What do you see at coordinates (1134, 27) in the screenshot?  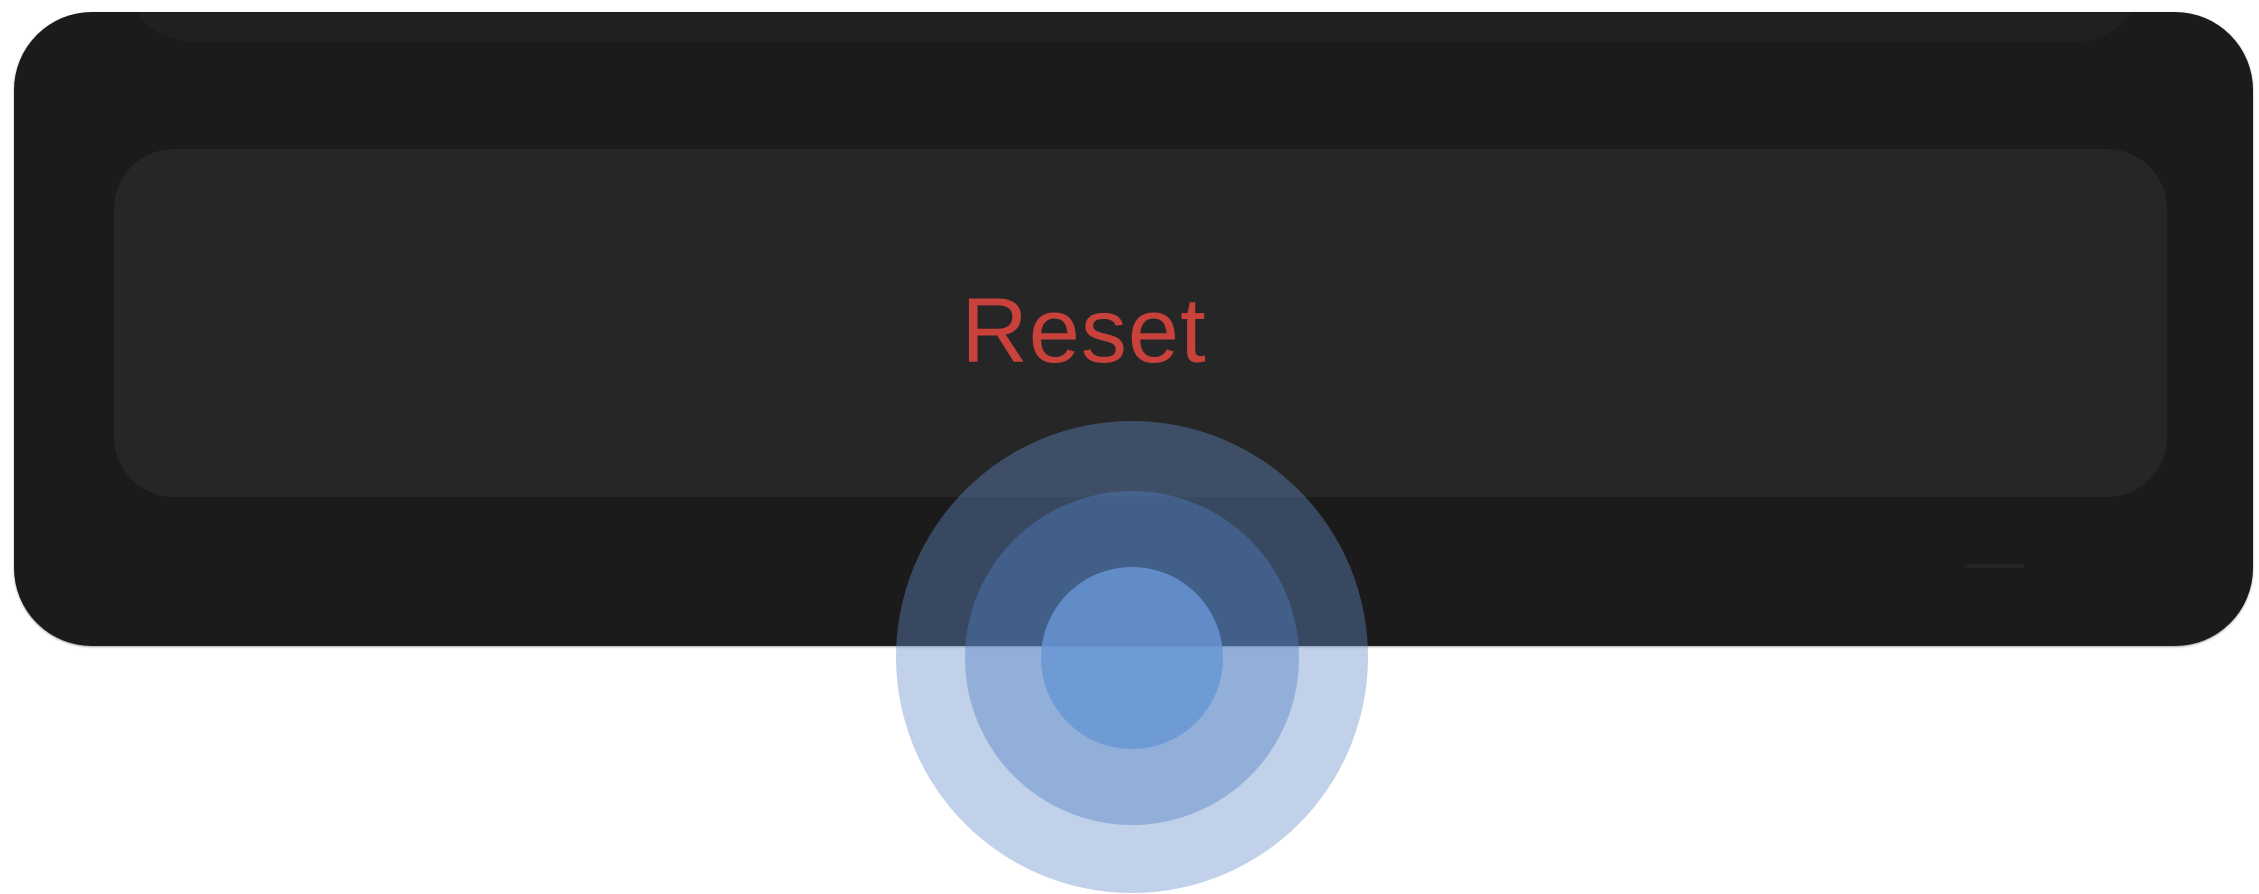 I see `sheet-top-edge` at bounding box center [1134, 27].